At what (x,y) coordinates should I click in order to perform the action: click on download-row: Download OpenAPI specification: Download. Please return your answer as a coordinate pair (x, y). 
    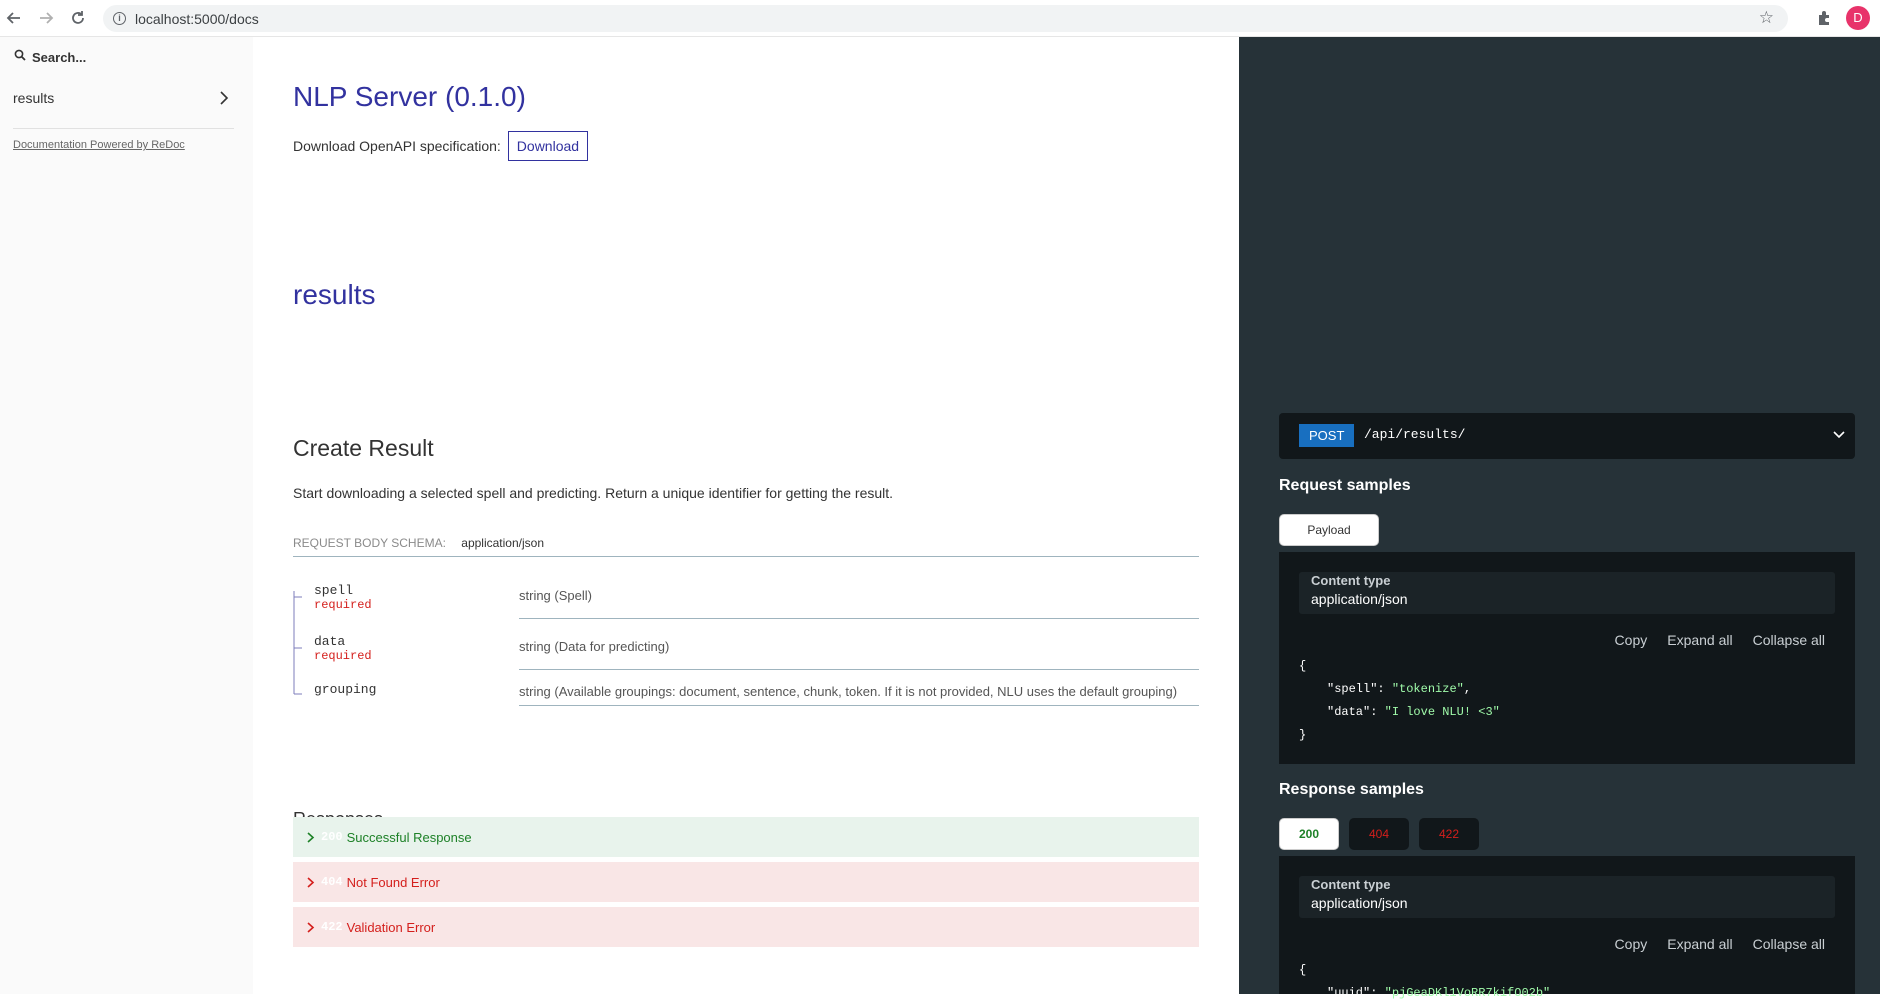
    Looking at the image, I should click on (441, 146).